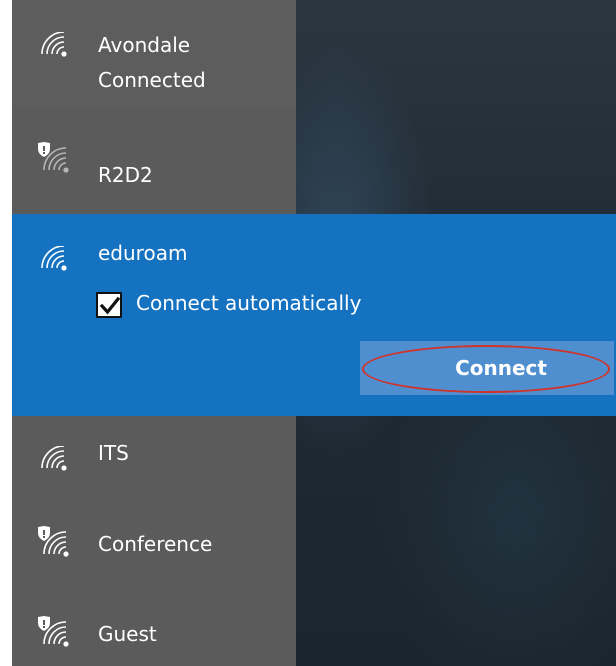  I want to click on connect-automatically-label: Connect automatically, so click(249, 303).